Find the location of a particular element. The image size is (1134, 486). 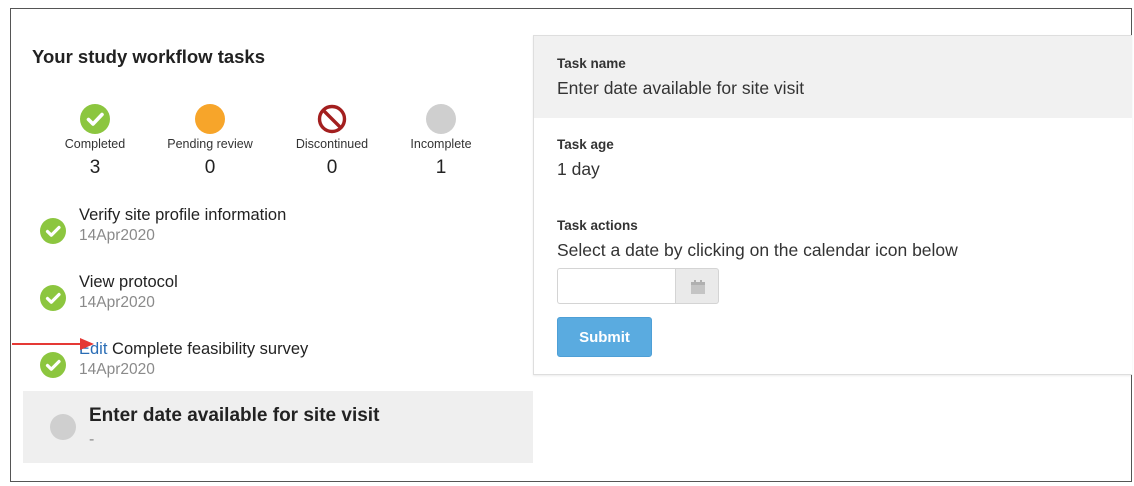

stat-completed: Completed 3 is located at coordinates (95, 141).